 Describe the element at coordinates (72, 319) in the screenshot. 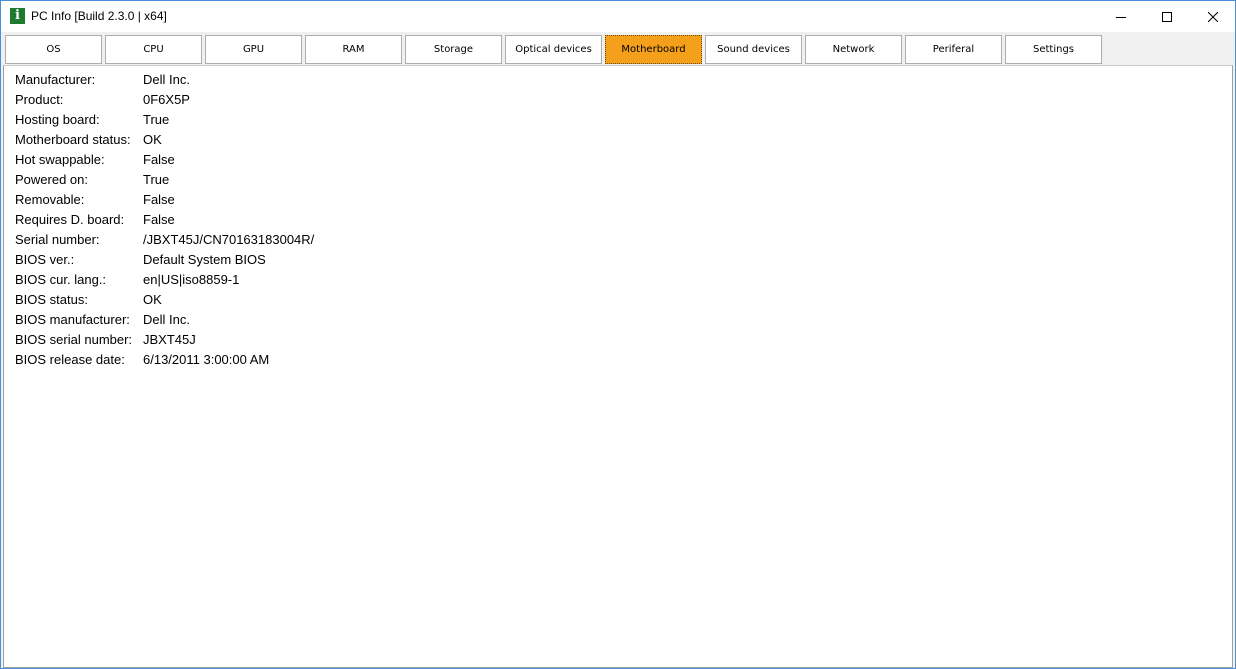

I see `info-label: BIOS manufacturer:` at that location.